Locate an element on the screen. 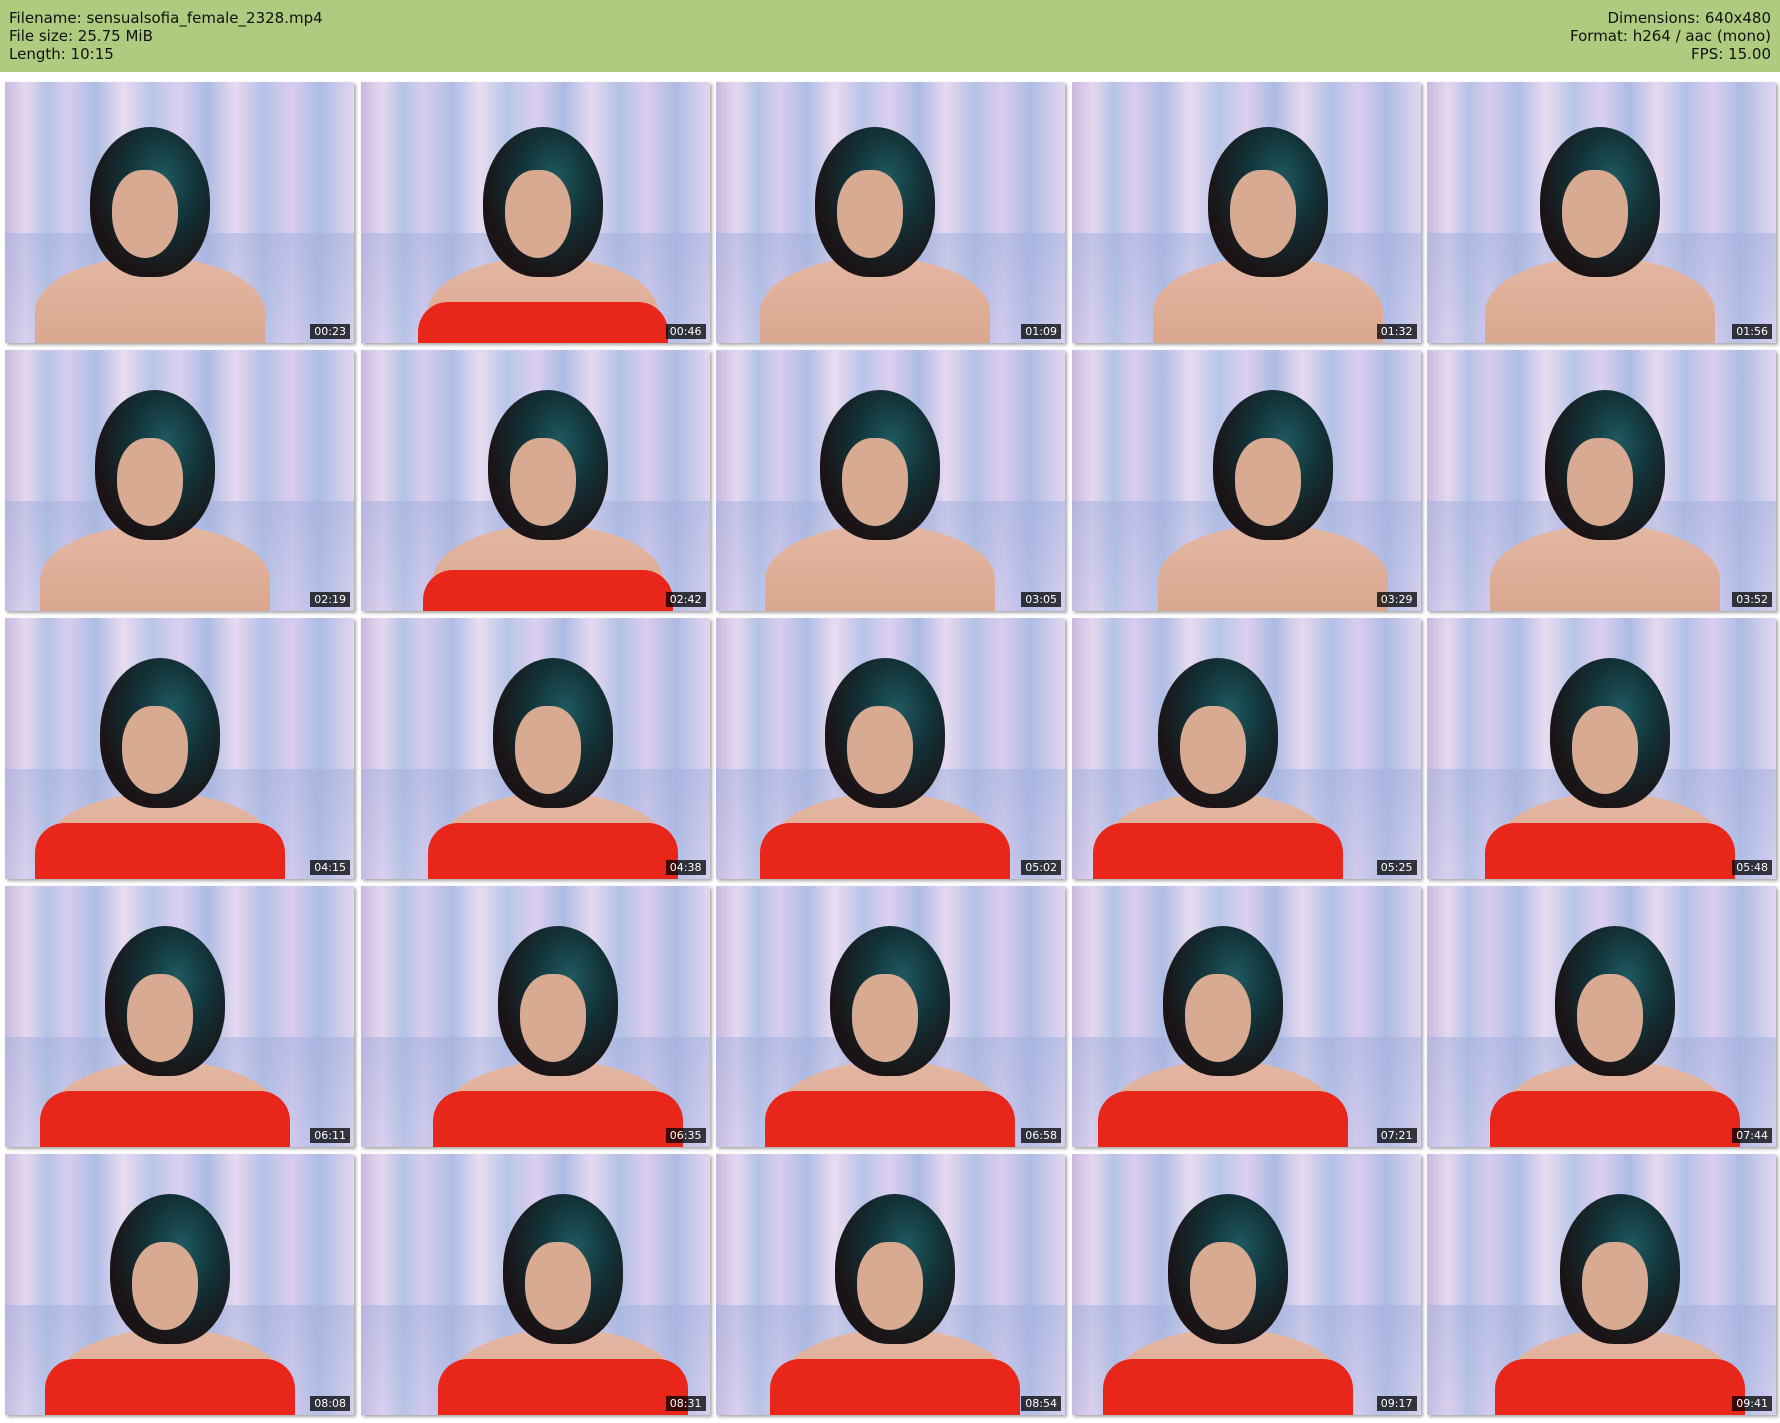 This screenshot has height=1423, width=1780. video-frame-thumbnail: 03:29 is located at coordinates (1246, 480).